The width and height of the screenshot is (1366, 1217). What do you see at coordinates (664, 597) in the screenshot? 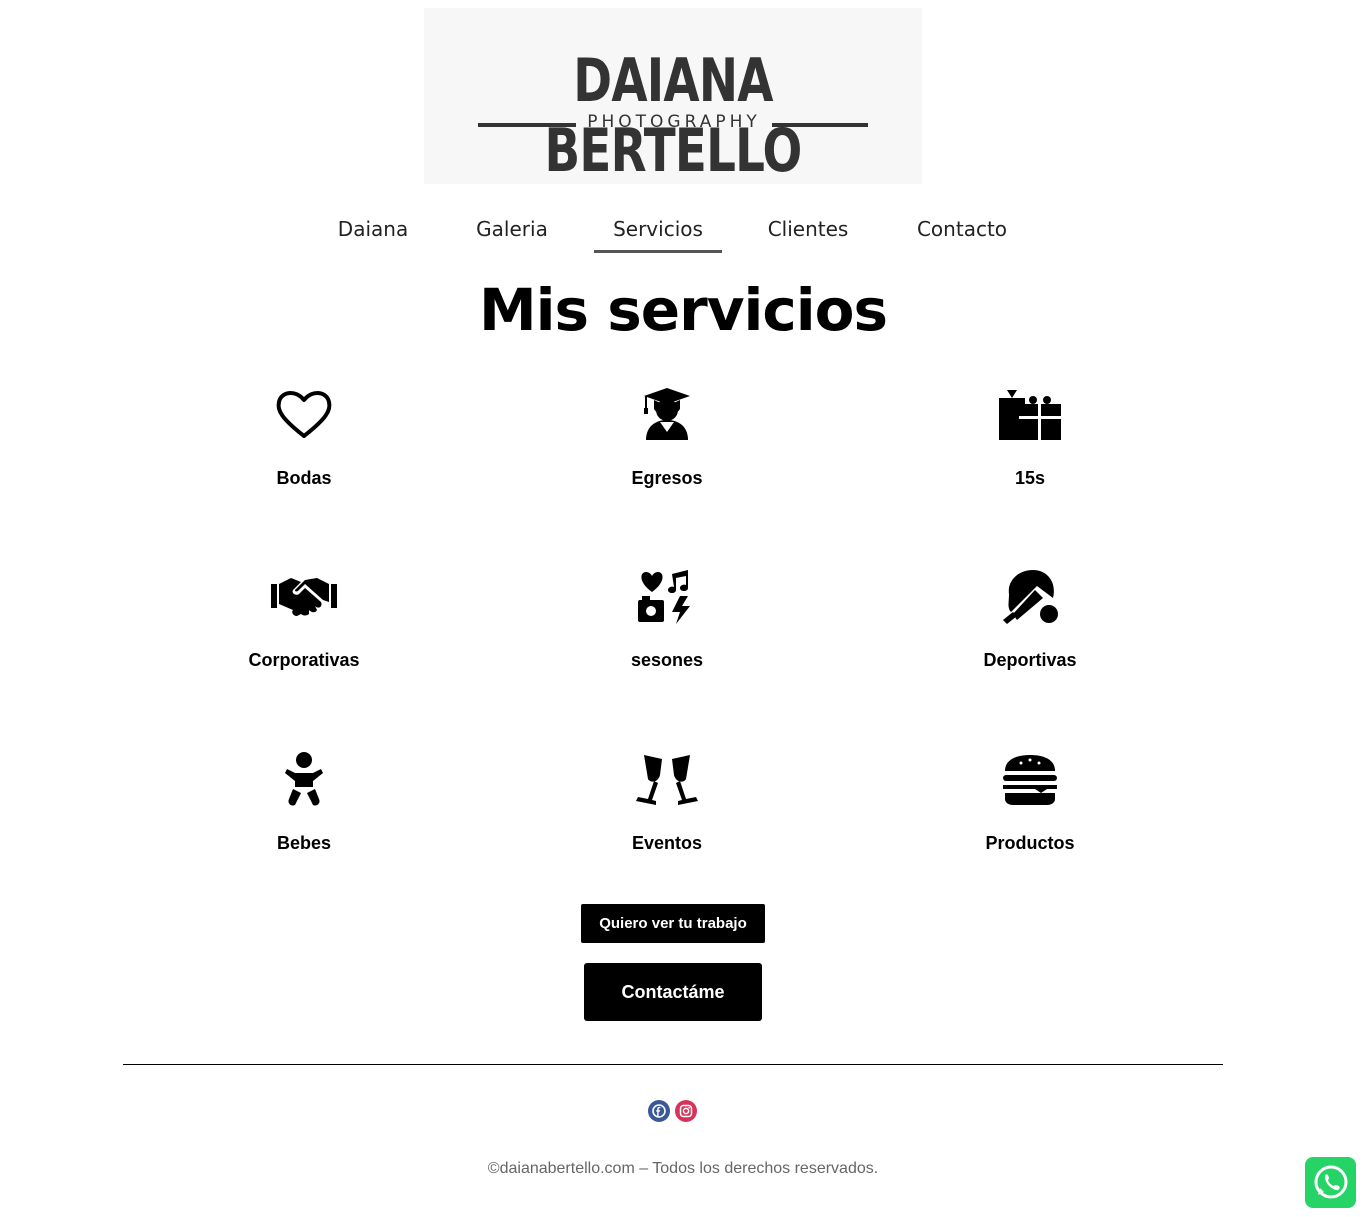
I see `icons-collage-icon` at bounding box center [664, 597].